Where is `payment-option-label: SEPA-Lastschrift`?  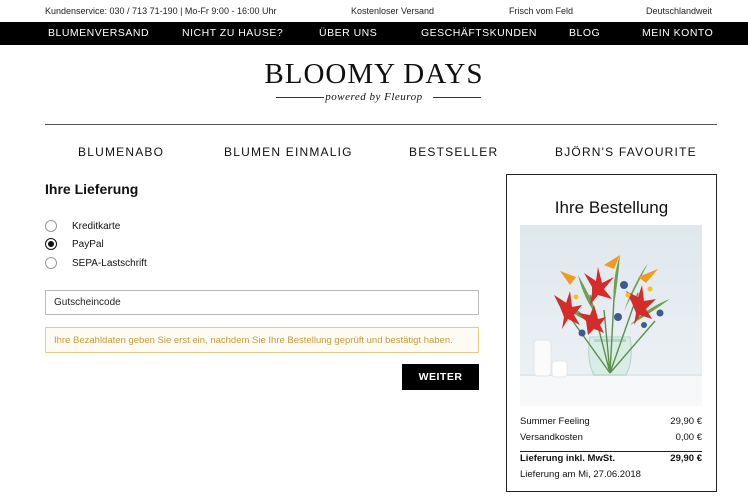
payment-option-label: SEPA-Lastschrift is located at coordinates (109, 263).